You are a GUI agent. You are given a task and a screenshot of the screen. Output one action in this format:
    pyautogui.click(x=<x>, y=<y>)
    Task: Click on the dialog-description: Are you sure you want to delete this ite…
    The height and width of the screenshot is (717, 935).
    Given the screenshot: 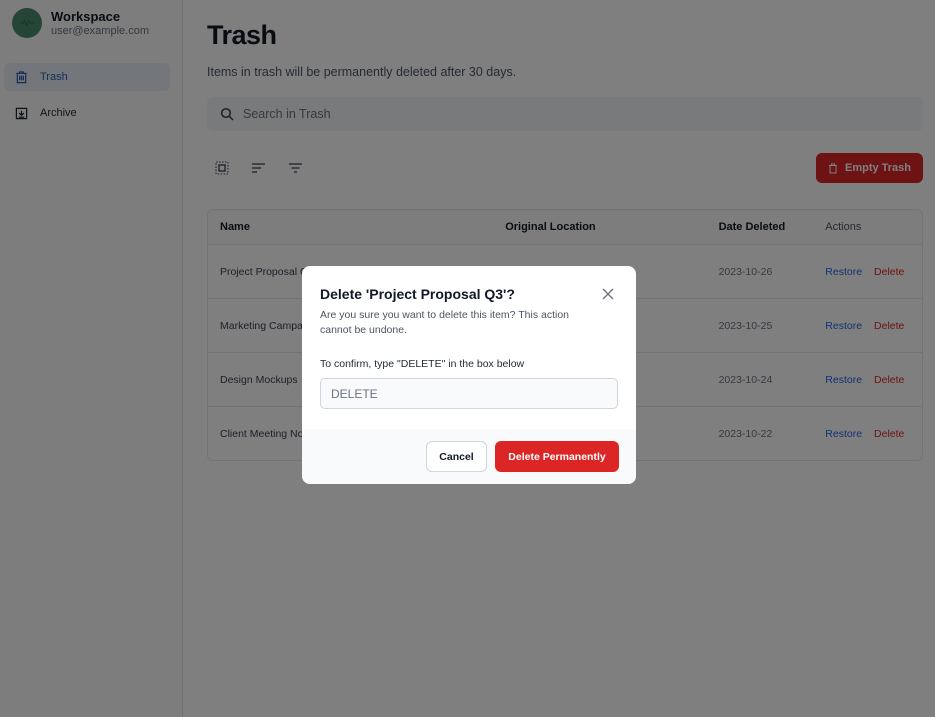 What is the action you would take?
    pyautogui.click(x=445, y=322)
    